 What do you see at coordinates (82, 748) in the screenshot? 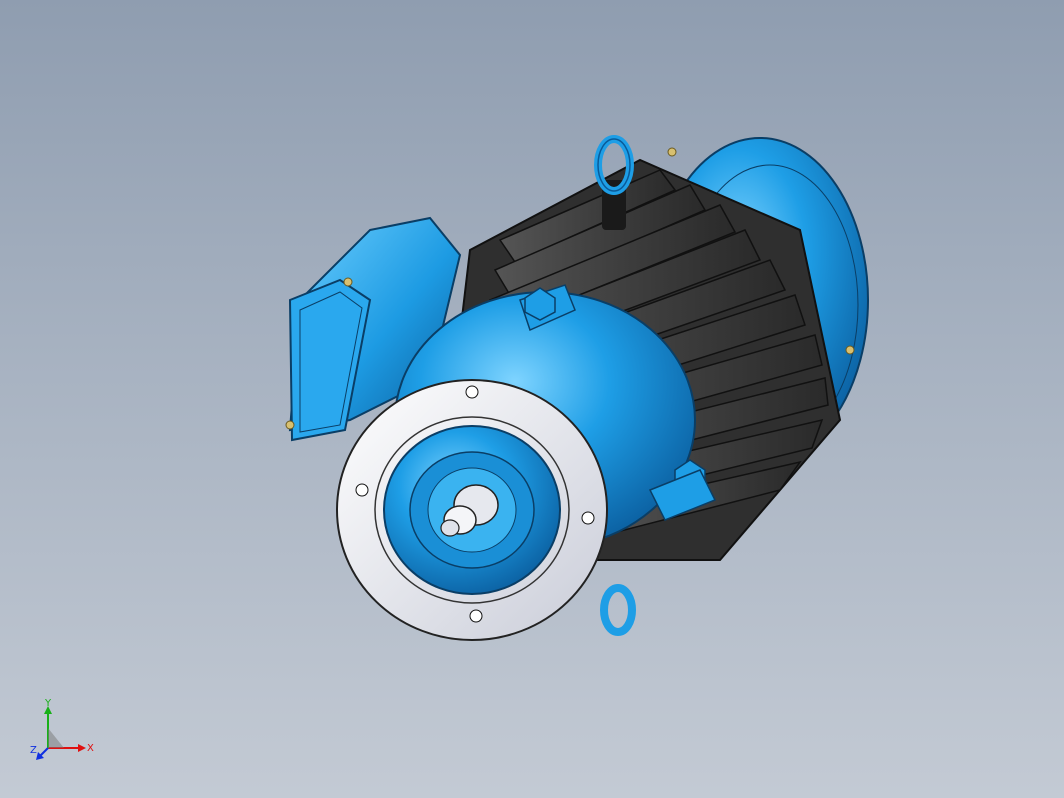
I see `x-axis-head` at bounding box center [82, 748].